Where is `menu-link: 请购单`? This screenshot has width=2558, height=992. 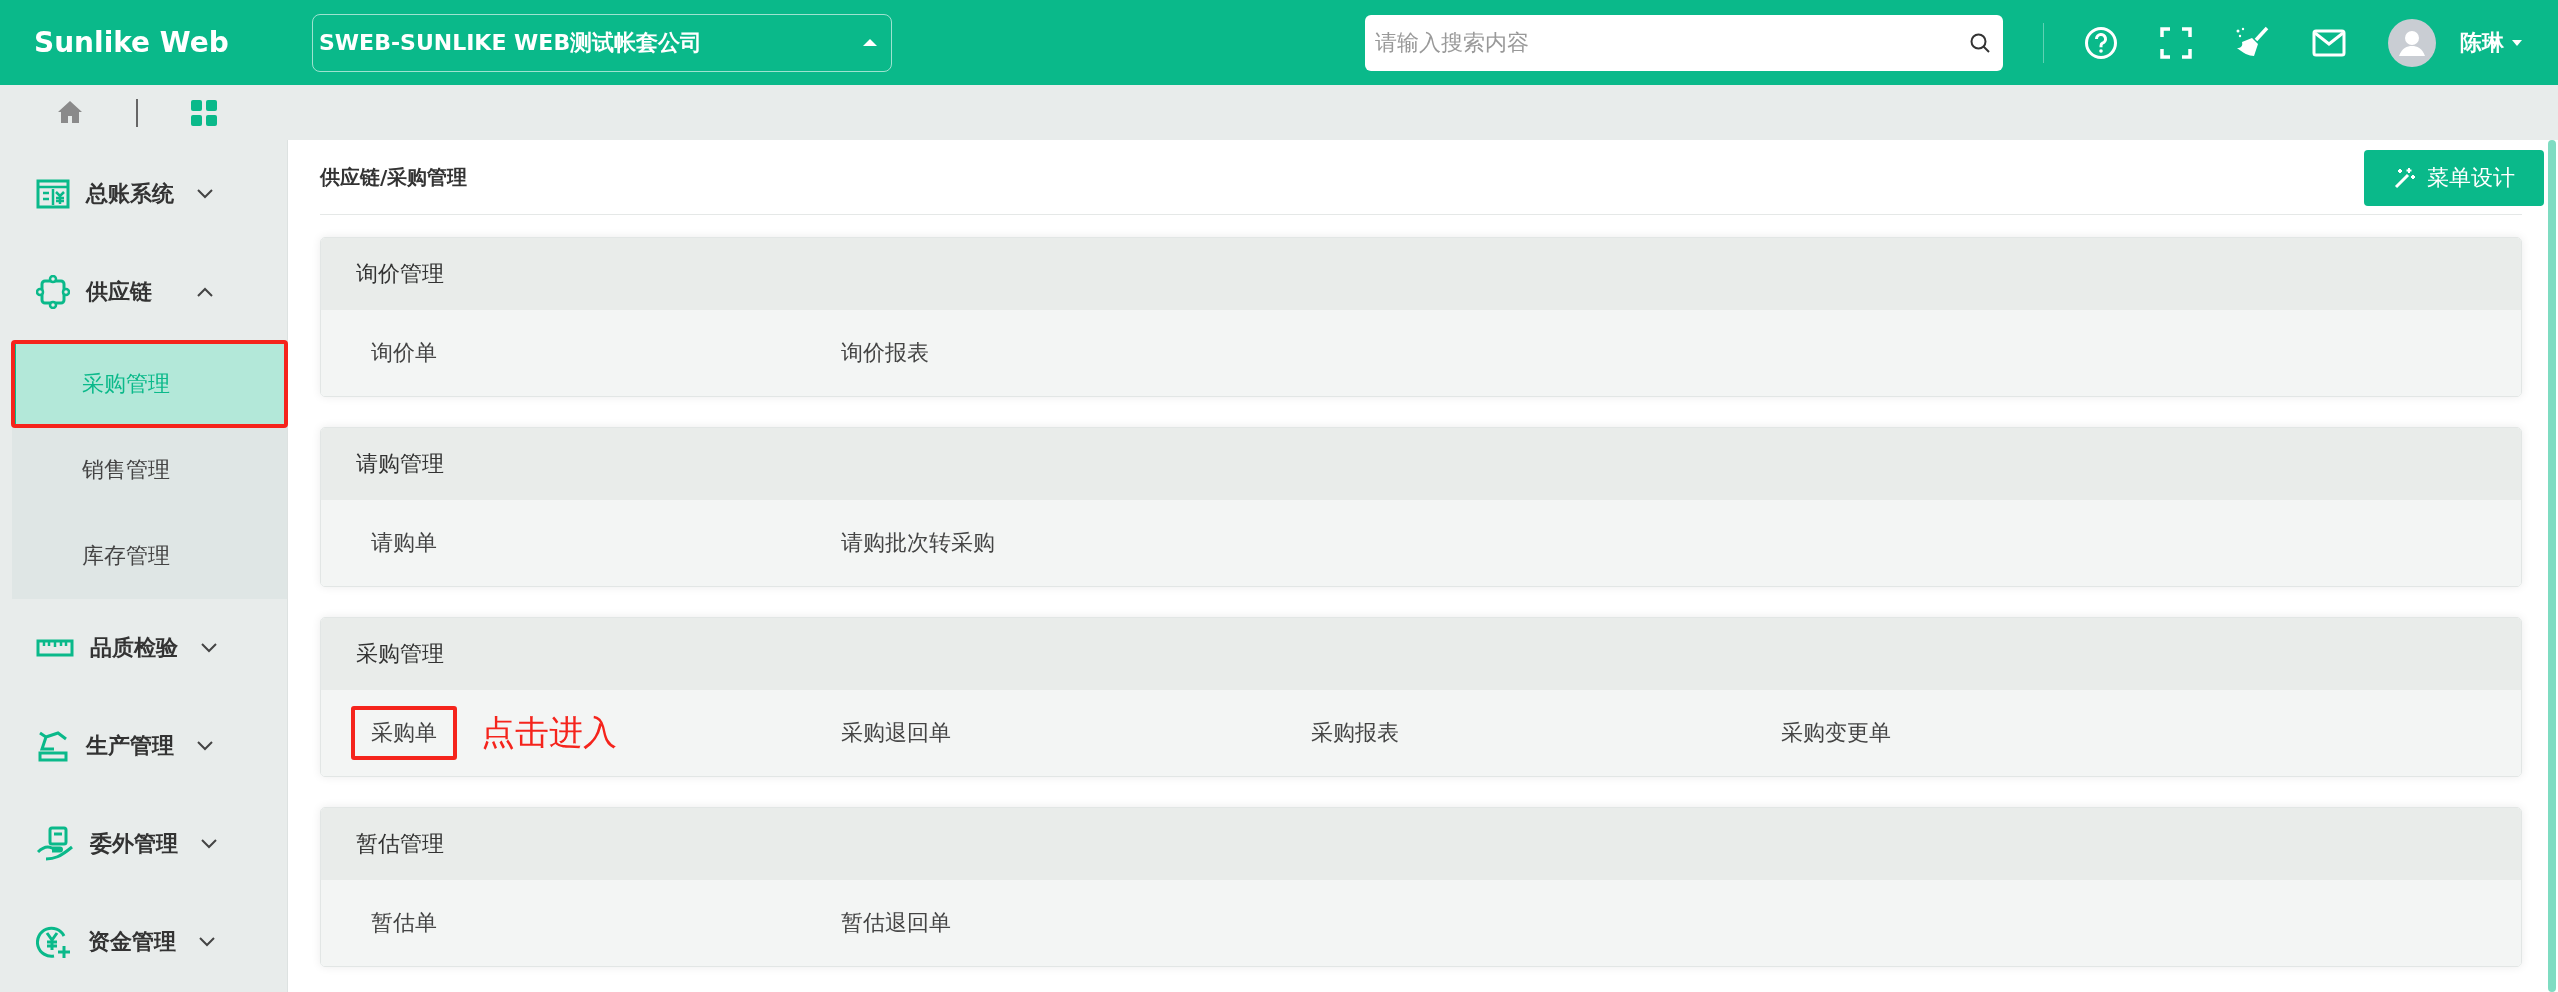
menu-link: 请购单 is located at coordinates (404, 543).